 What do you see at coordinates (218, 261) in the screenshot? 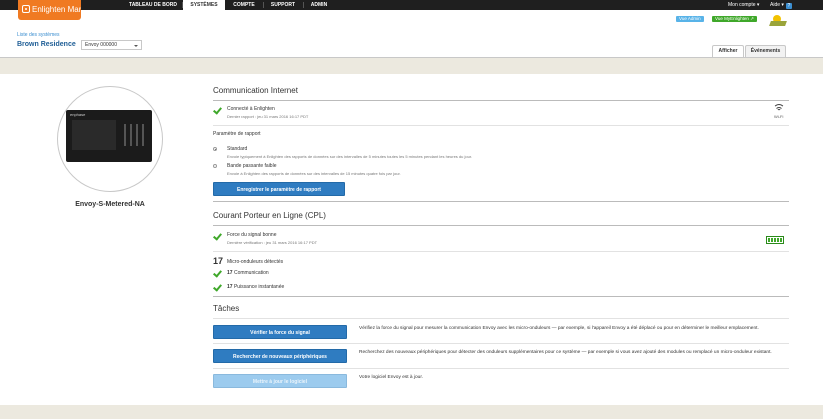
I see `detected-count: 17` at bounding box center [218, 261].